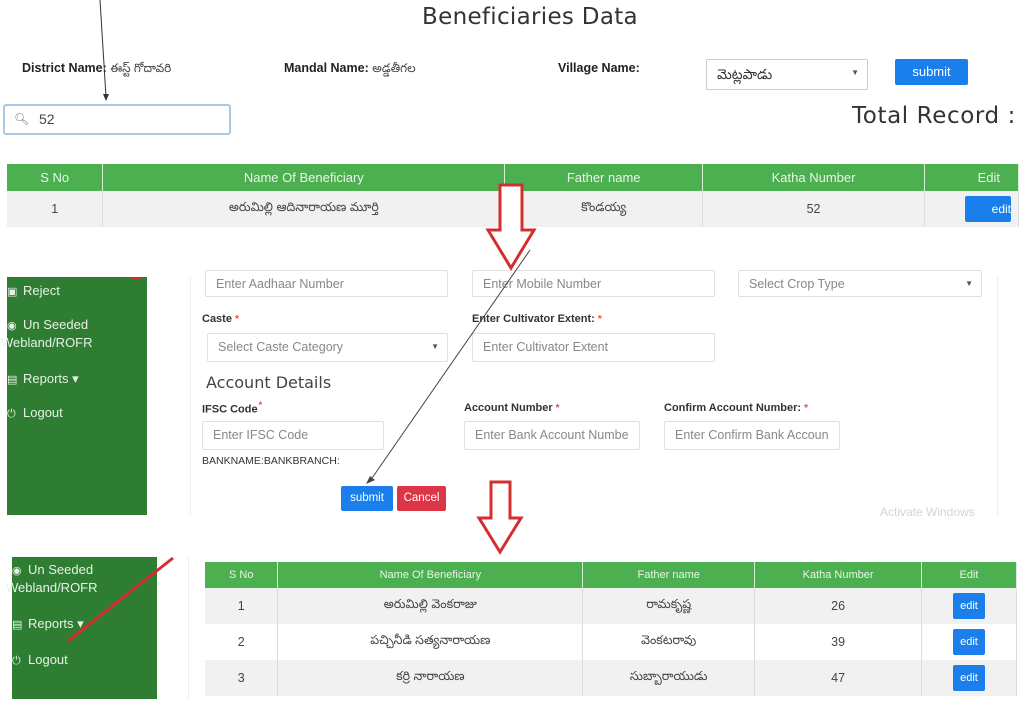  I want to click on column-header-name: Name Of Beneficiary, so click(304, 177).